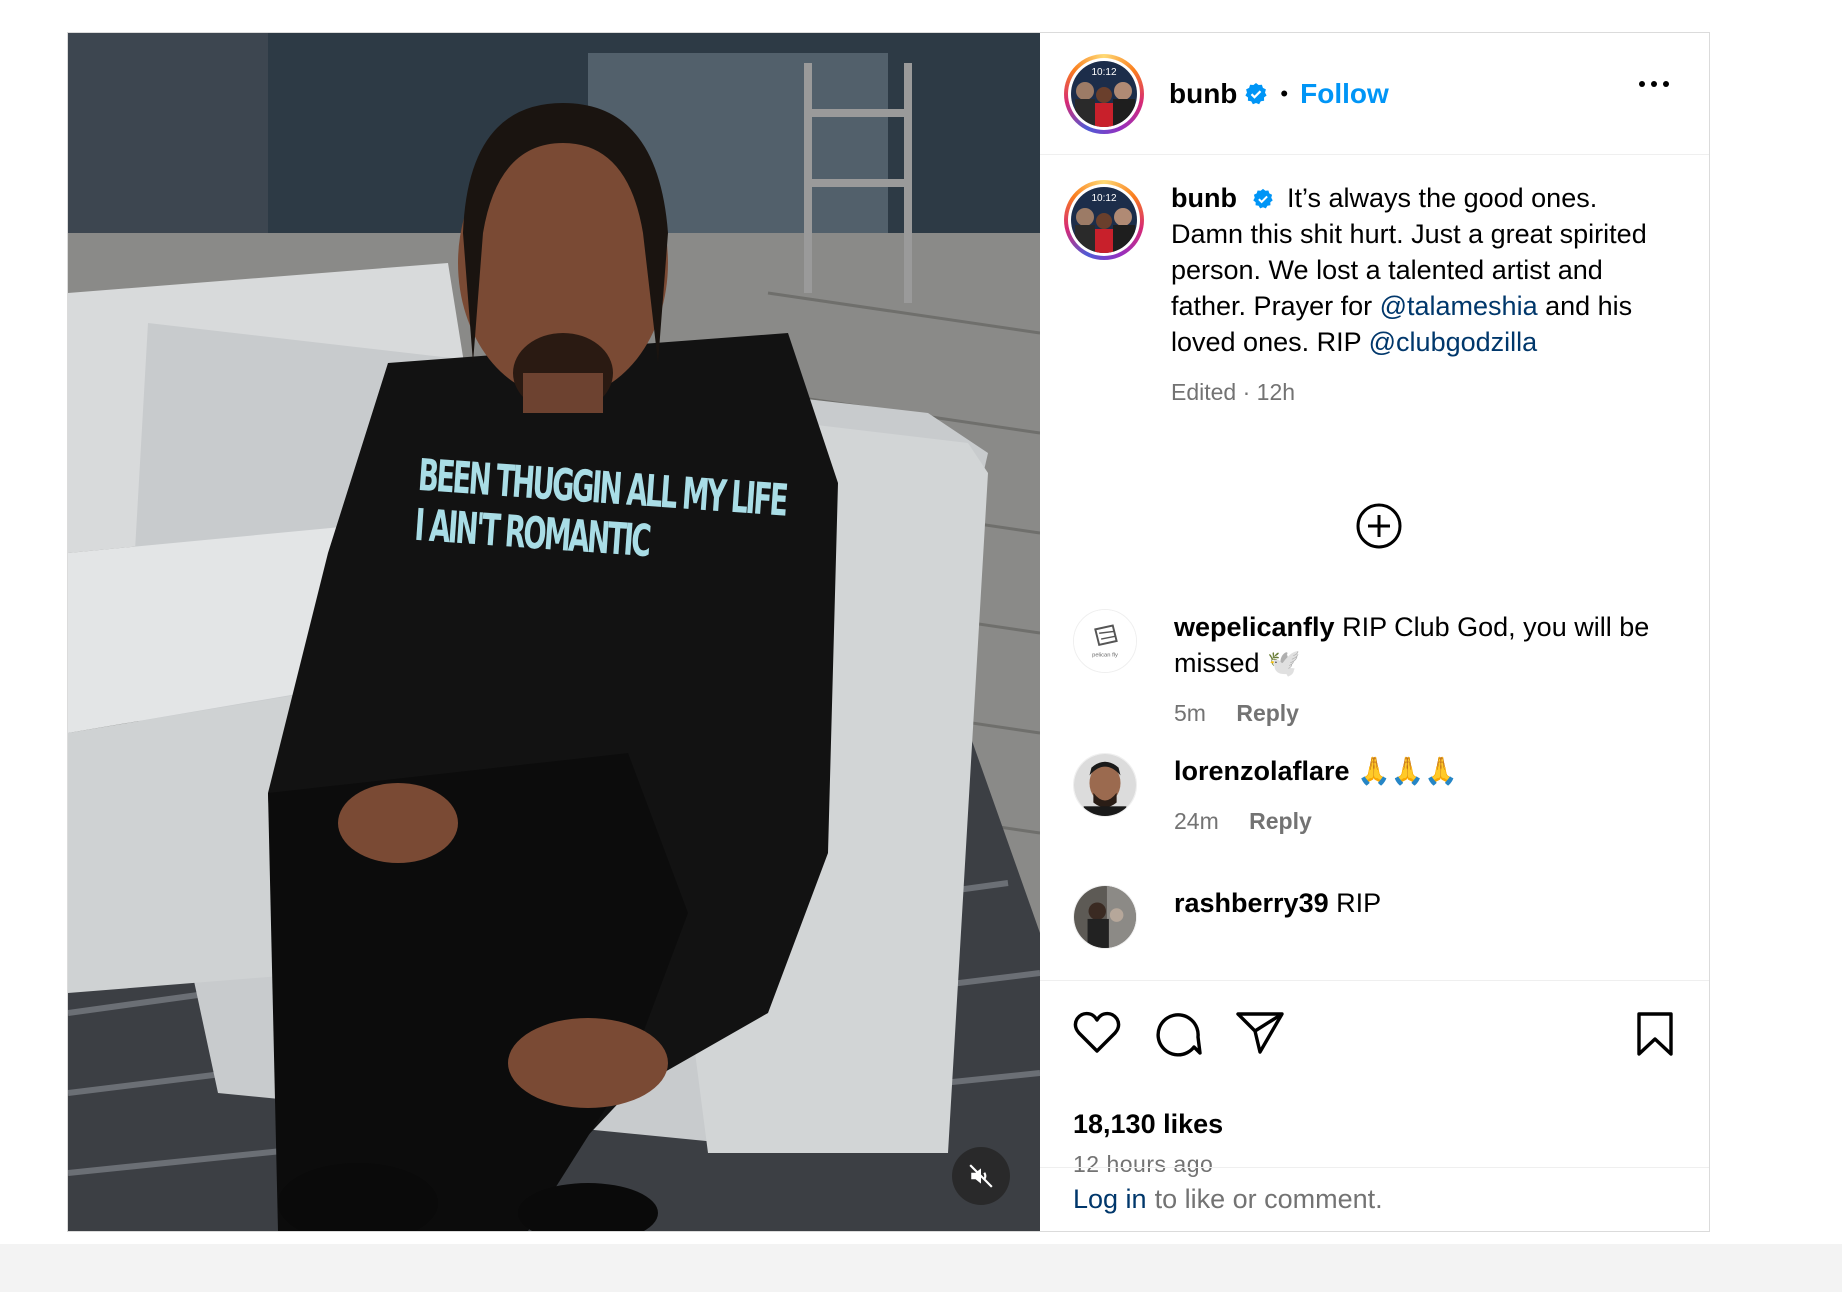  What do you see at coordinates (1254, 627) in the screenshot?
I see `comment-username: wepelicanfly` at bounding box center [1254, 627].